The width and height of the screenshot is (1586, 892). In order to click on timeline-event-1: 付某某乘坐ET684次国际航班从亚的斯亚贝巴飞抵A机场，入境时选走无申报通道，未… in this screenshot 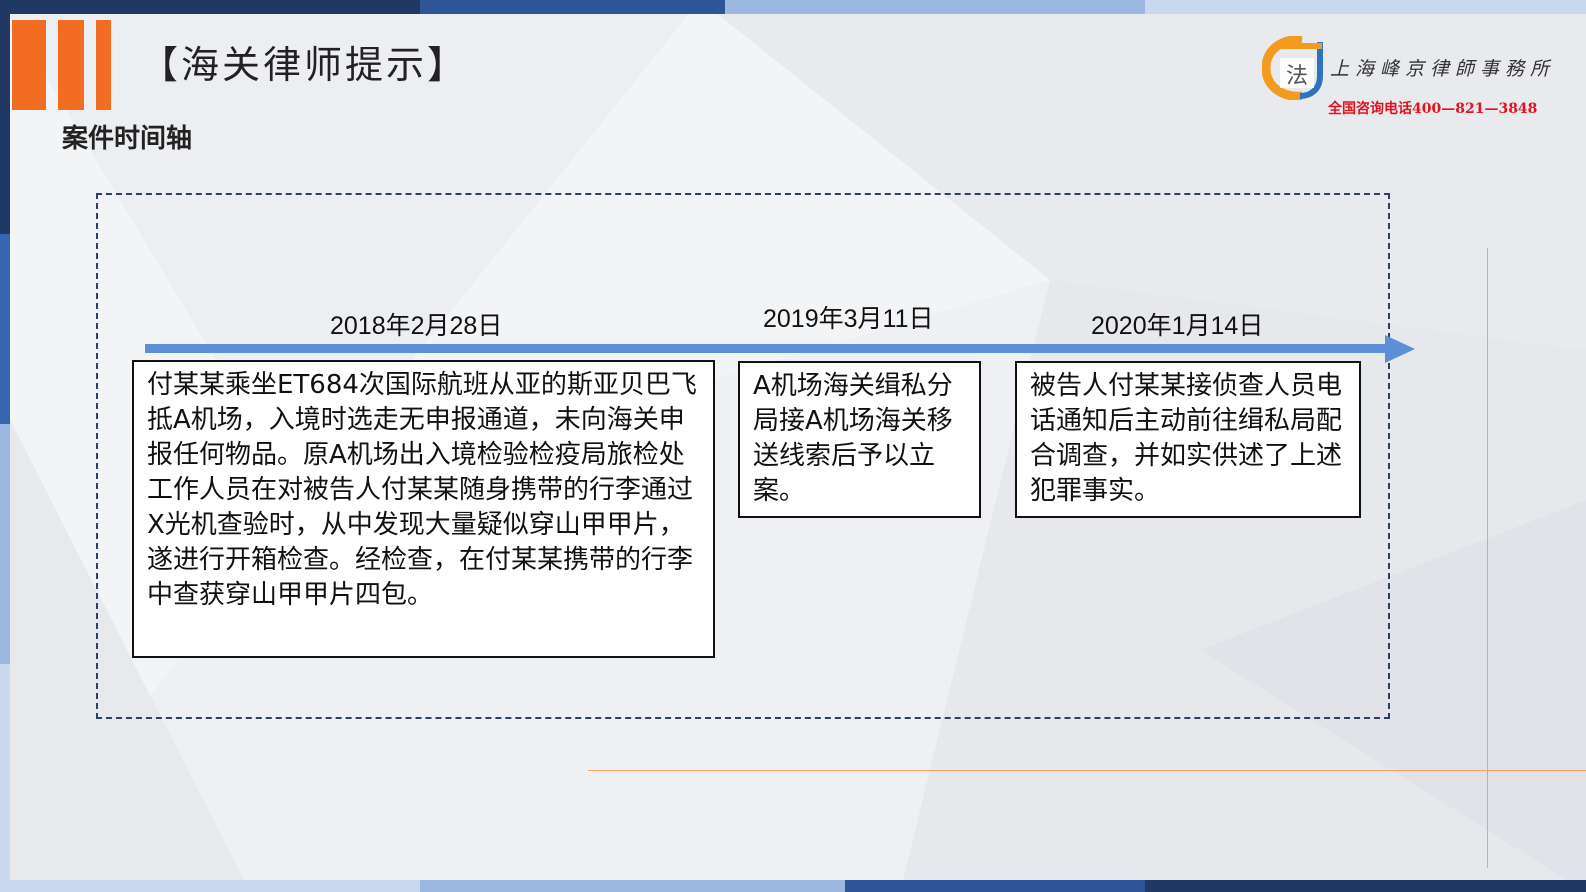, I will do `click(423, 509)`.